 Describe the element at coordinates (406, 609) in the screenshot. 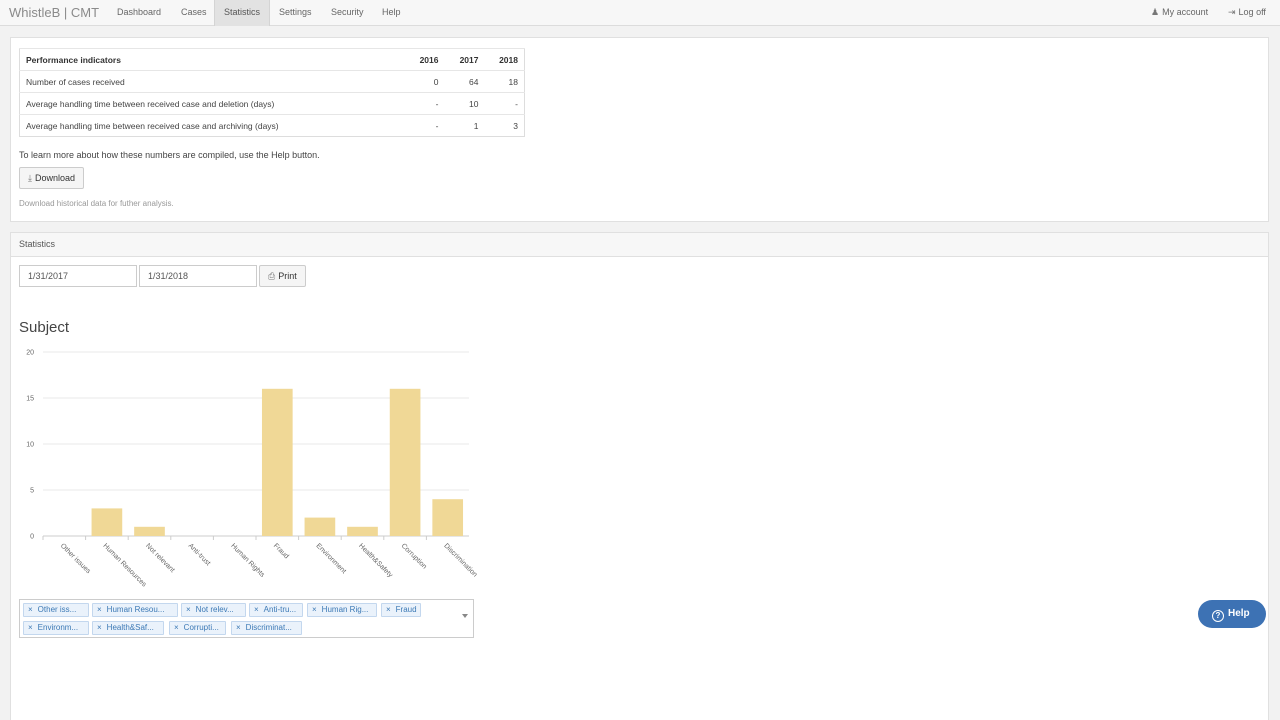

I see `chip-label: Fraud` at that location.